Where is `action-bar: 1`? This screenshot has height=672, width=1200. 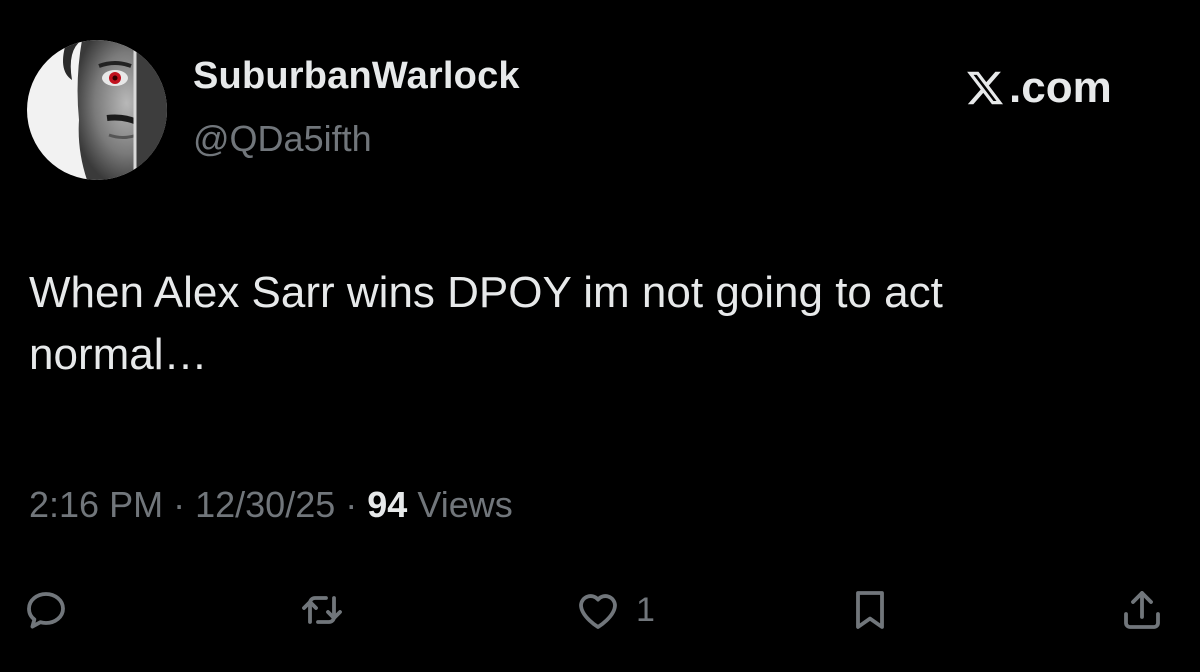 action-bar: 1 is located at coordinates (600, 610).